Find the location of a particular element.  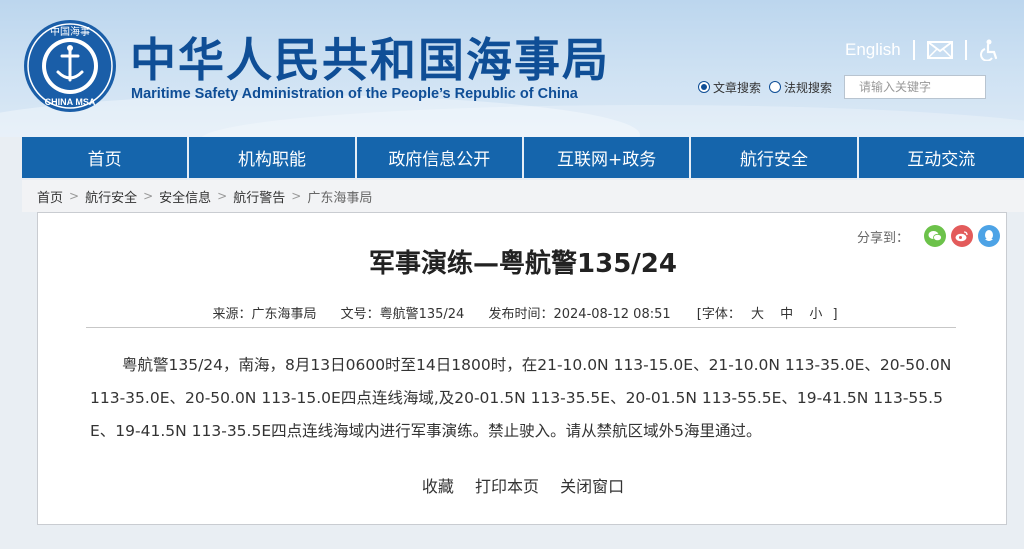

article-actions: 收藏 打印本页 关闭窗口 is located at coordinates (523, 485).